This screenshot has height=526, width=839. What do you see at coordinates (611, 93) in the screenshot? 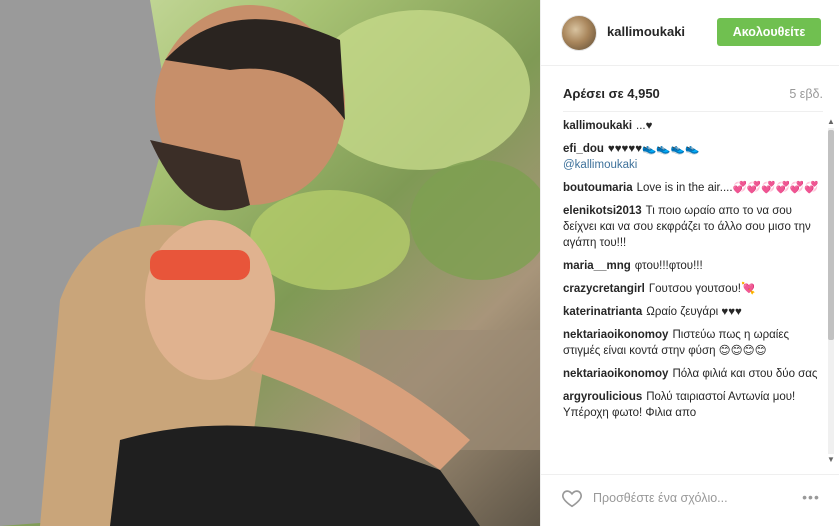
I see `likes-count: Αρέσει σε 4,950` at bounding box center [611, 93].